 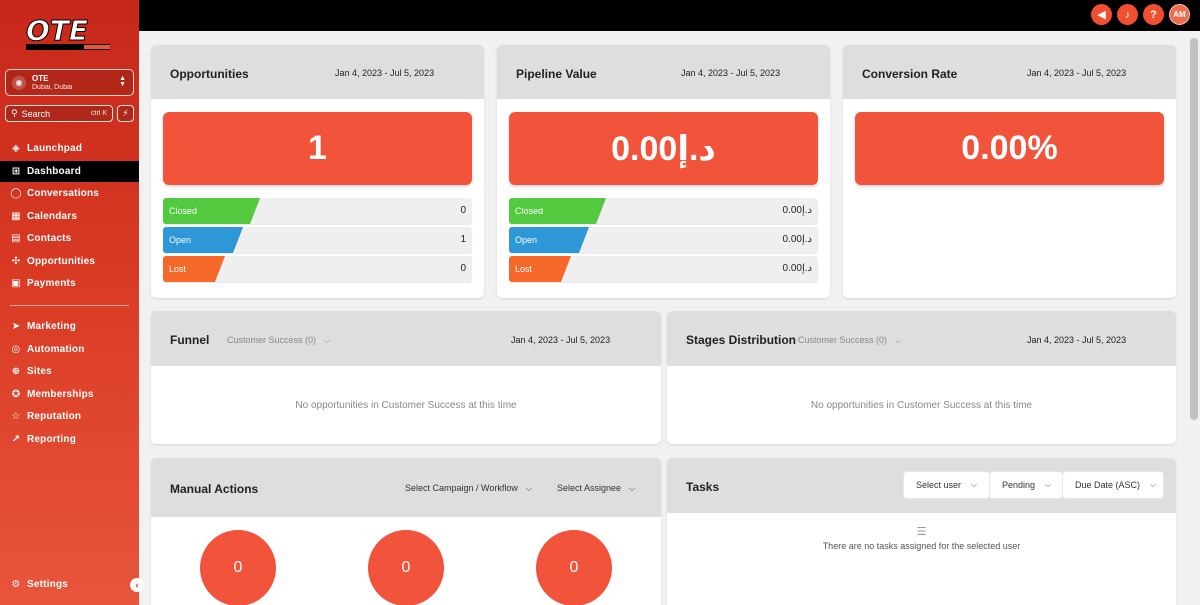 I want to click on megaphone-icon: ◀, so click(x=1101, y=15).